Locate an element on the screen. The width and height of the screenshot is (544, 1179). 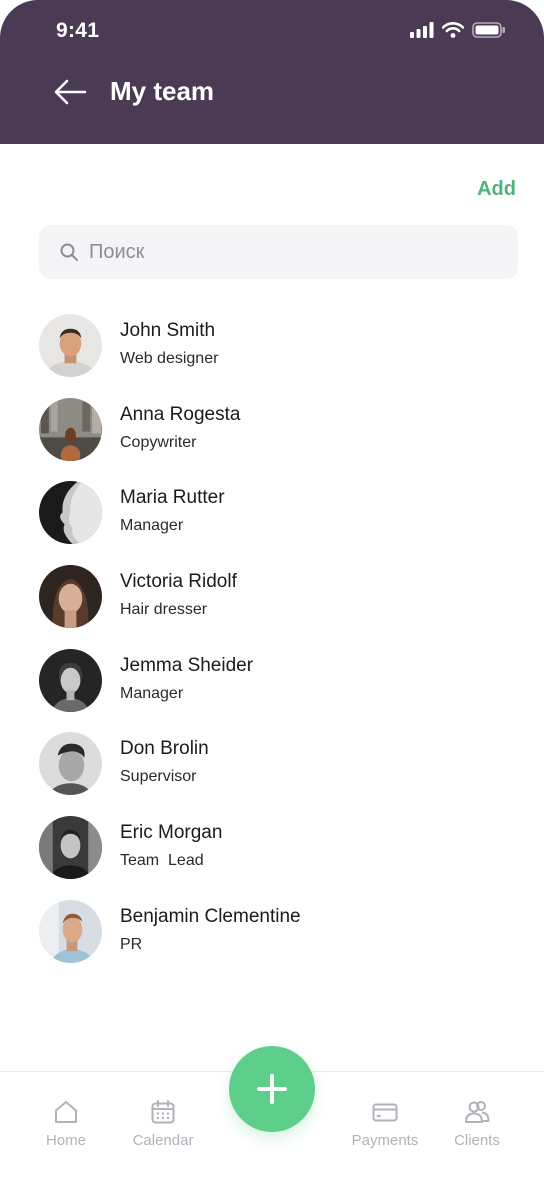
member-role: PR is located at coordinates (131, 944).